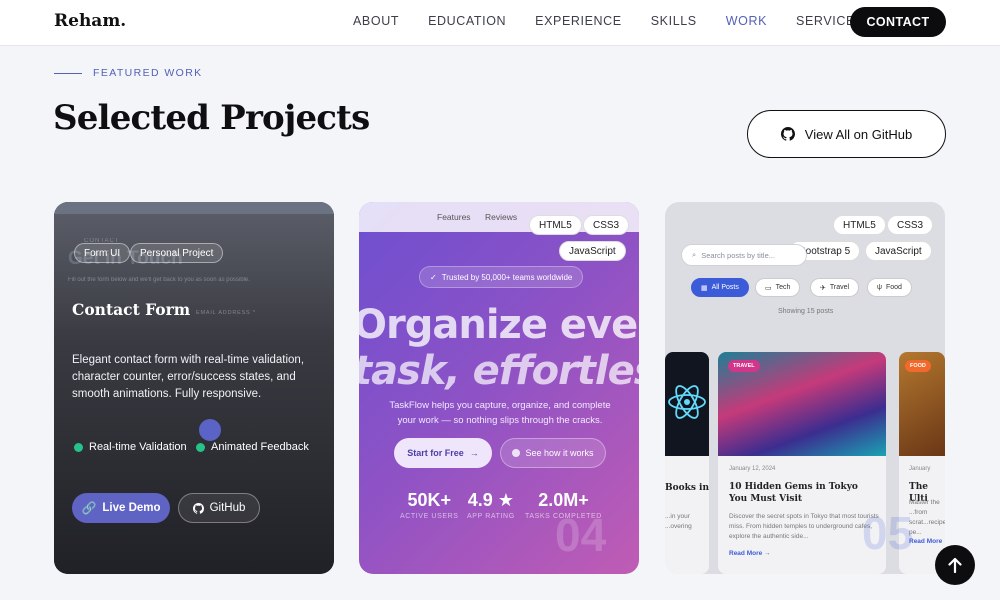 Image resolution: width=1000 pixels, height=600 pixels. Describe the element at coordinates (674, 21) in the screenshot. I see `nav-link-skills: SKILLS` at that location.